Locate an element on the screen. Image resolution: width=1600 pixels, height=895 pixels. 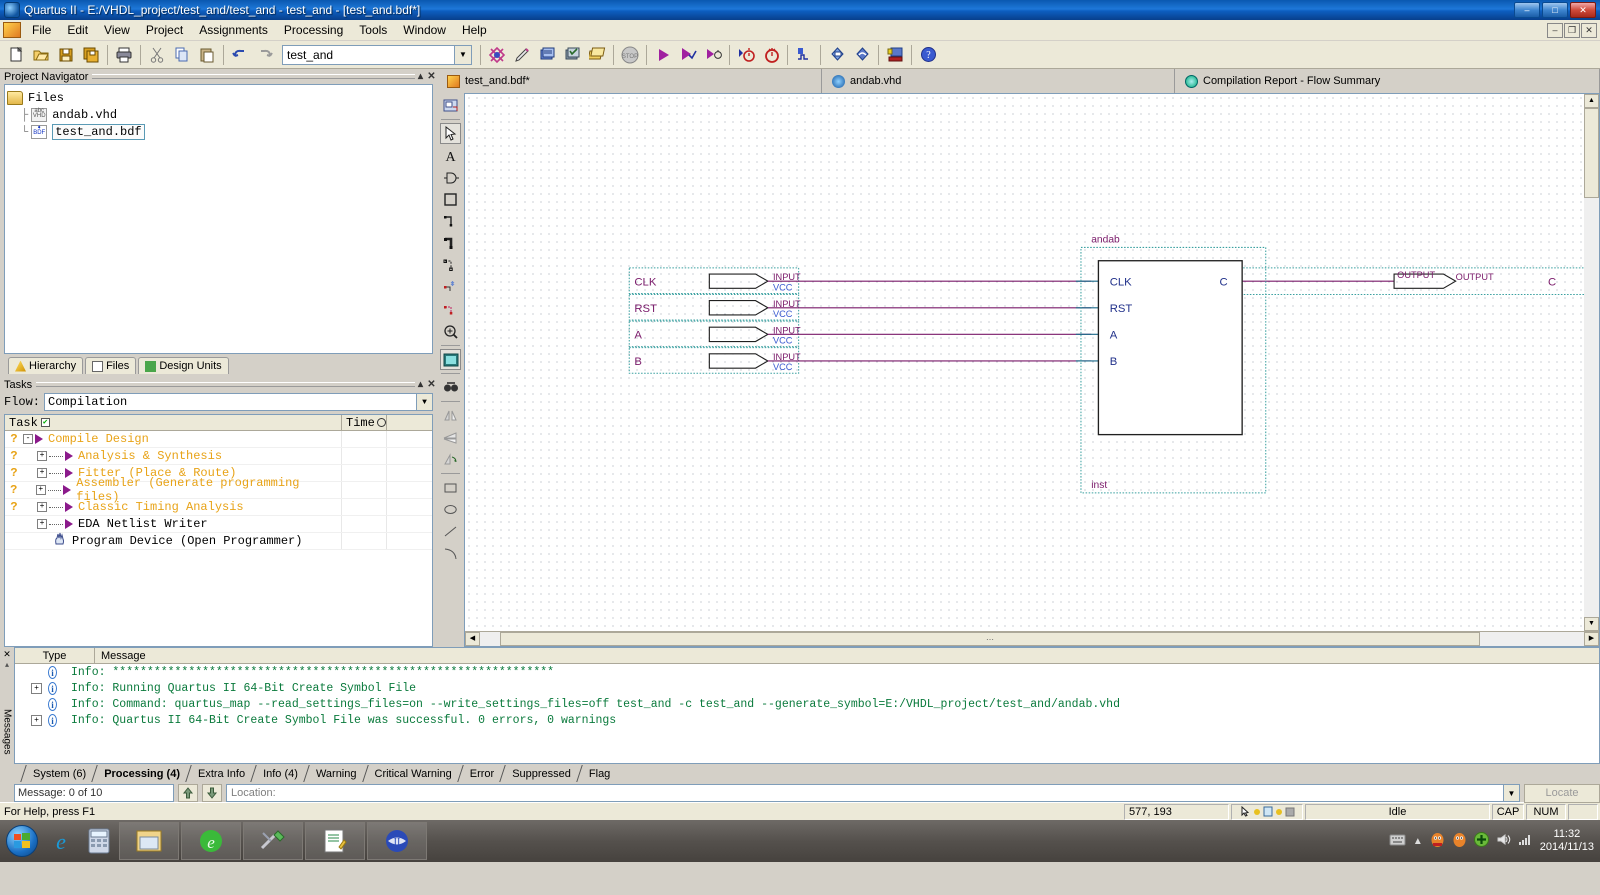
orthogonal-node-tool-icon is located at coordinates (450, 221).